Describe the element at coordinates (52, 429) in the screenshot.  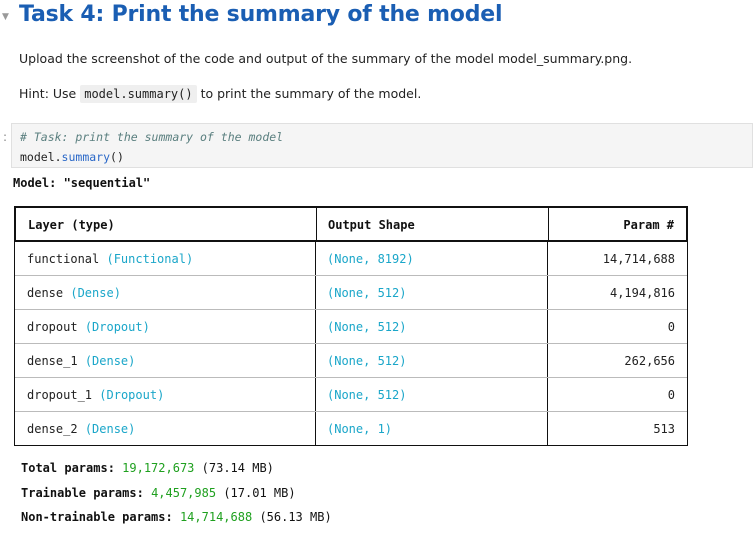
I see `layer-name: dense_2` at that location.